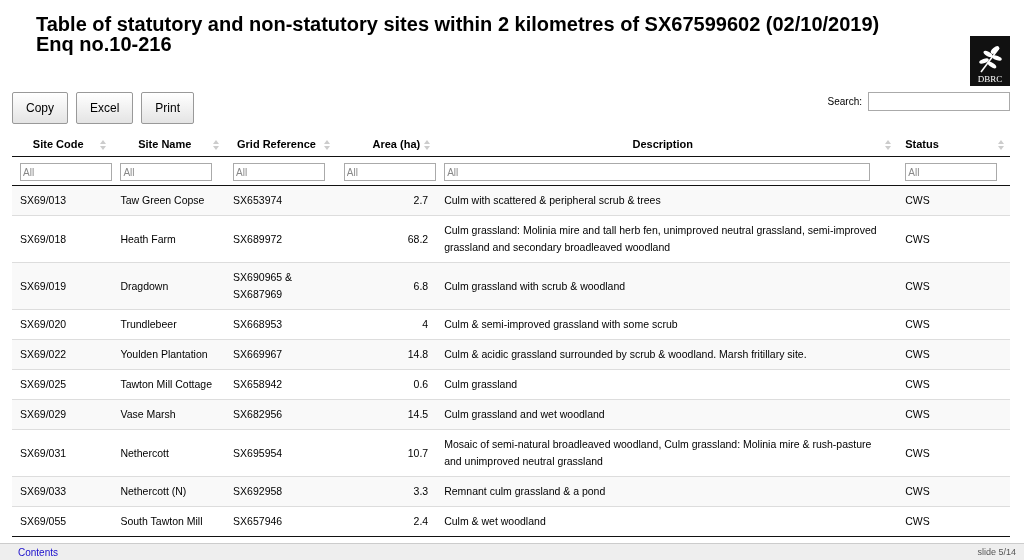 This screenshot has height=560, width=1024. Describe the element at coordinates (535, 285) in the screenshot. I see `table-cell: Culm grassland with scrub & woodland` at that location.